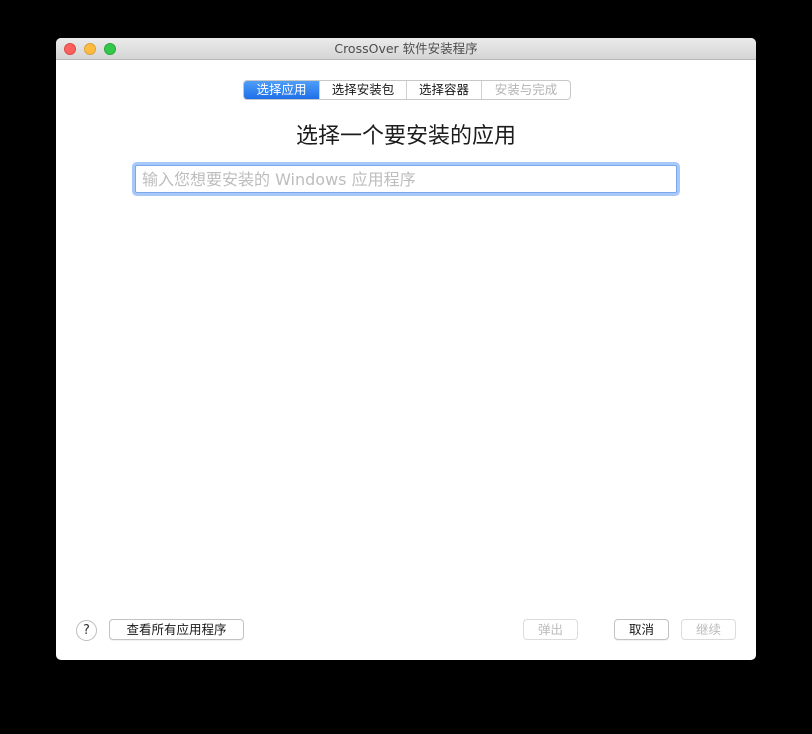 Image resolution: width=812 pixels, height=734 pixels. I want to click on maximize-traffic-light-icon, so click(110, 49).